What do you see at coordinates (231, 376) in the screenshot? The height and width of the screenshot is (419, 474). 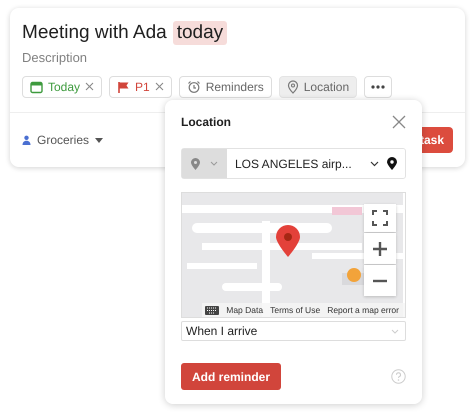 I see `add-reminder-button: Add reminder` at bounding box center [231, 376].